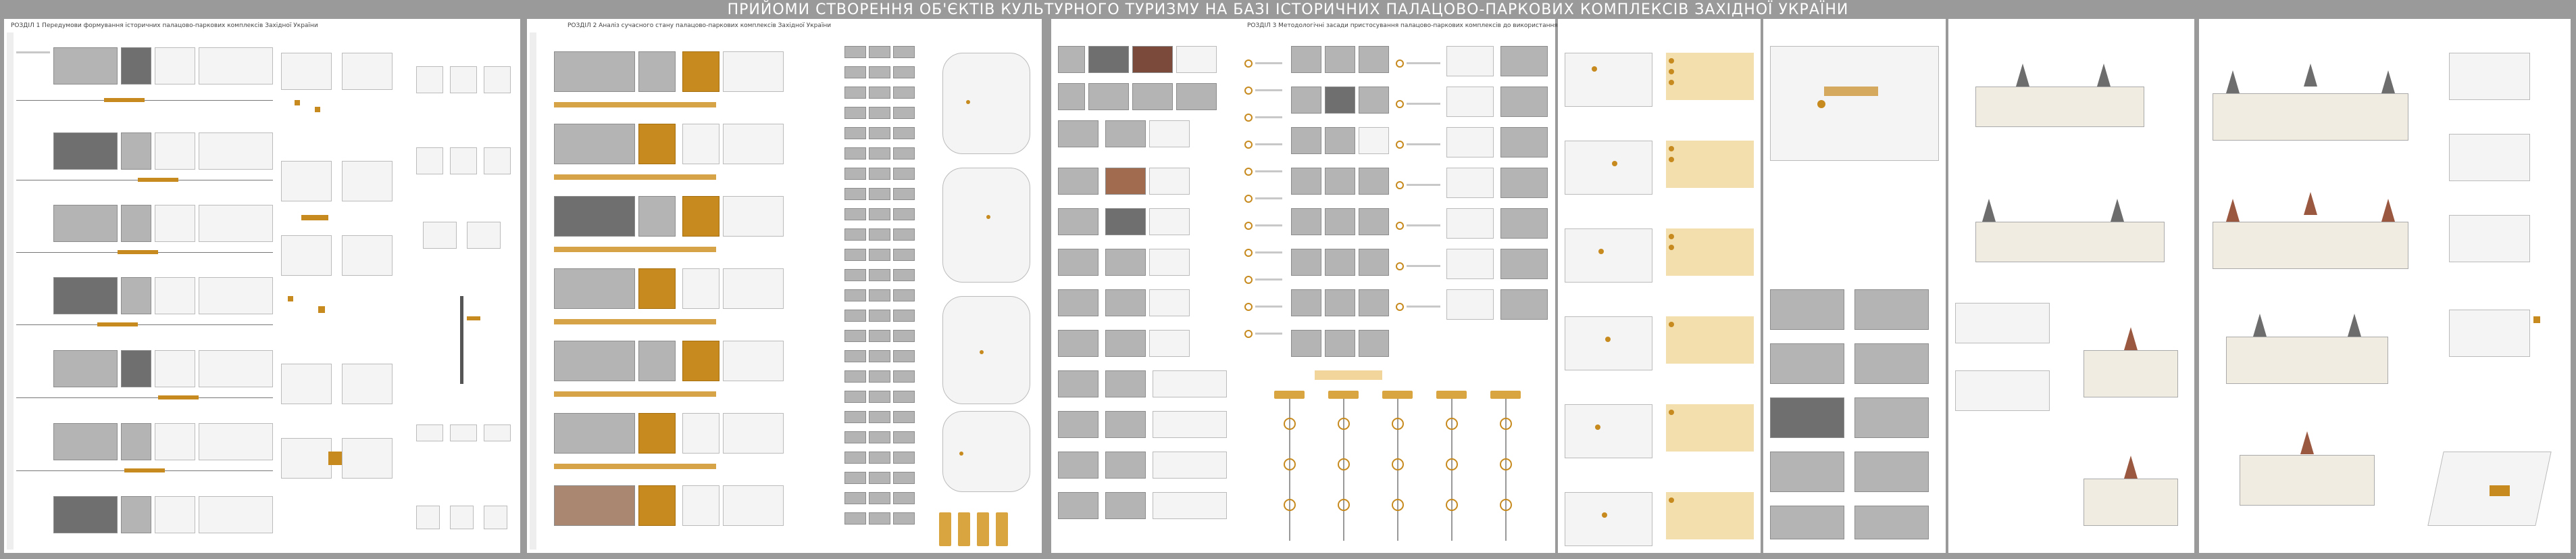 The width and height of the screenshot is (2576, 559). Describe the element at coordinates (1854, 107) in the screenshot. I see `site-map` at that location.